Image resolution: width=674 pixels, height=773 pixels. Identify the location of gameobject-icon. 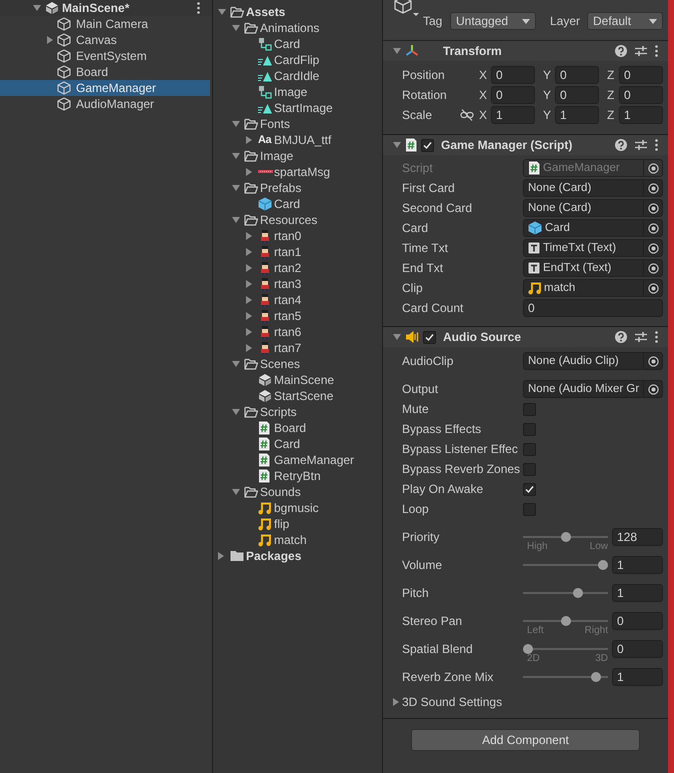
(406, 9).